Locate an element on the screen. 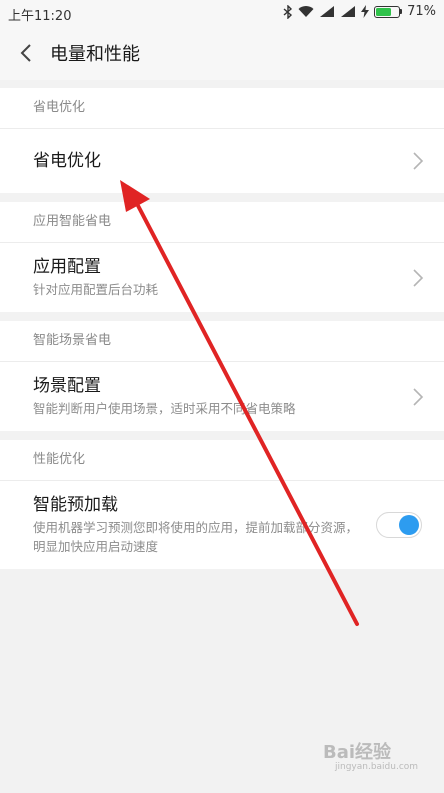 This screenshot has width=444, height=793. item-label: 场景配置 is located at coordinates (67, 386).